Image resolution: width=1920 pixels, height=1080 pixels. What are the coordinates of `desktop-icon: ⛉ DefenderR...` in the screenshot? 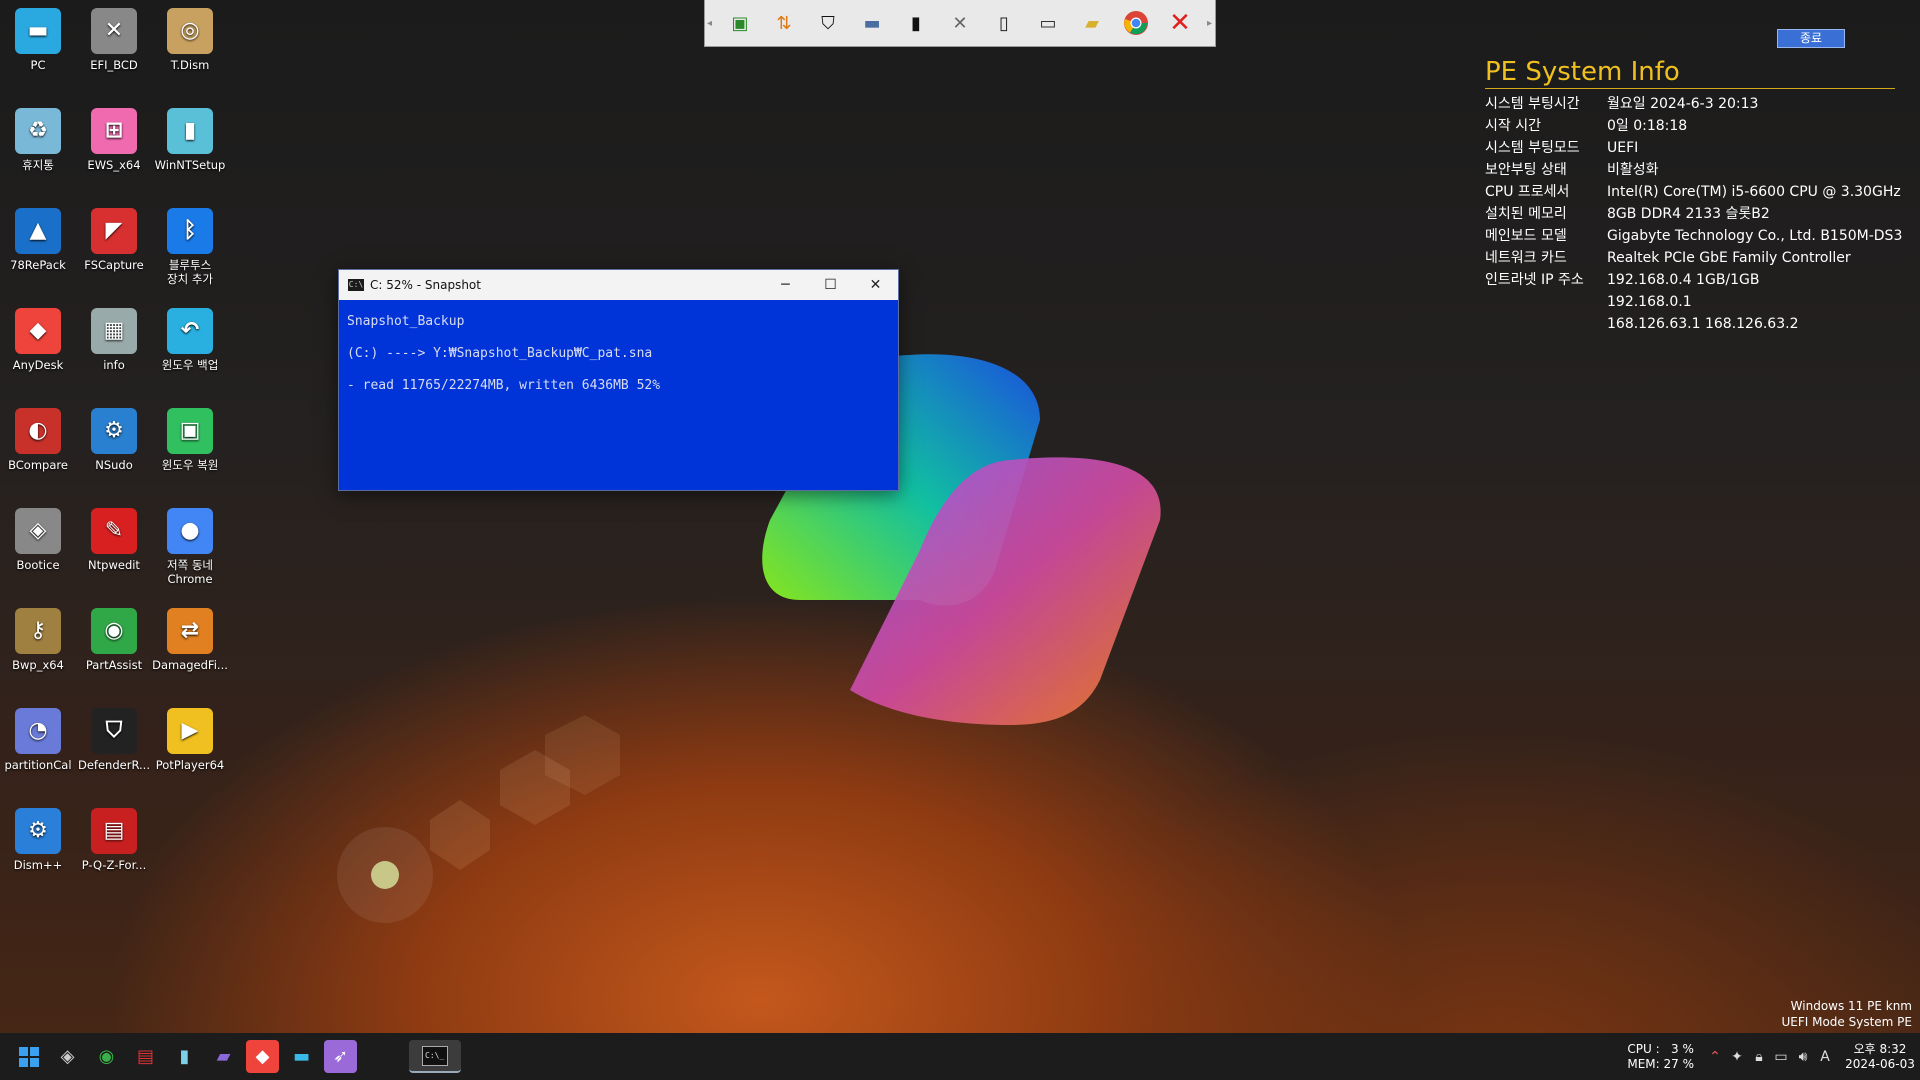 It's located at (114, 740).